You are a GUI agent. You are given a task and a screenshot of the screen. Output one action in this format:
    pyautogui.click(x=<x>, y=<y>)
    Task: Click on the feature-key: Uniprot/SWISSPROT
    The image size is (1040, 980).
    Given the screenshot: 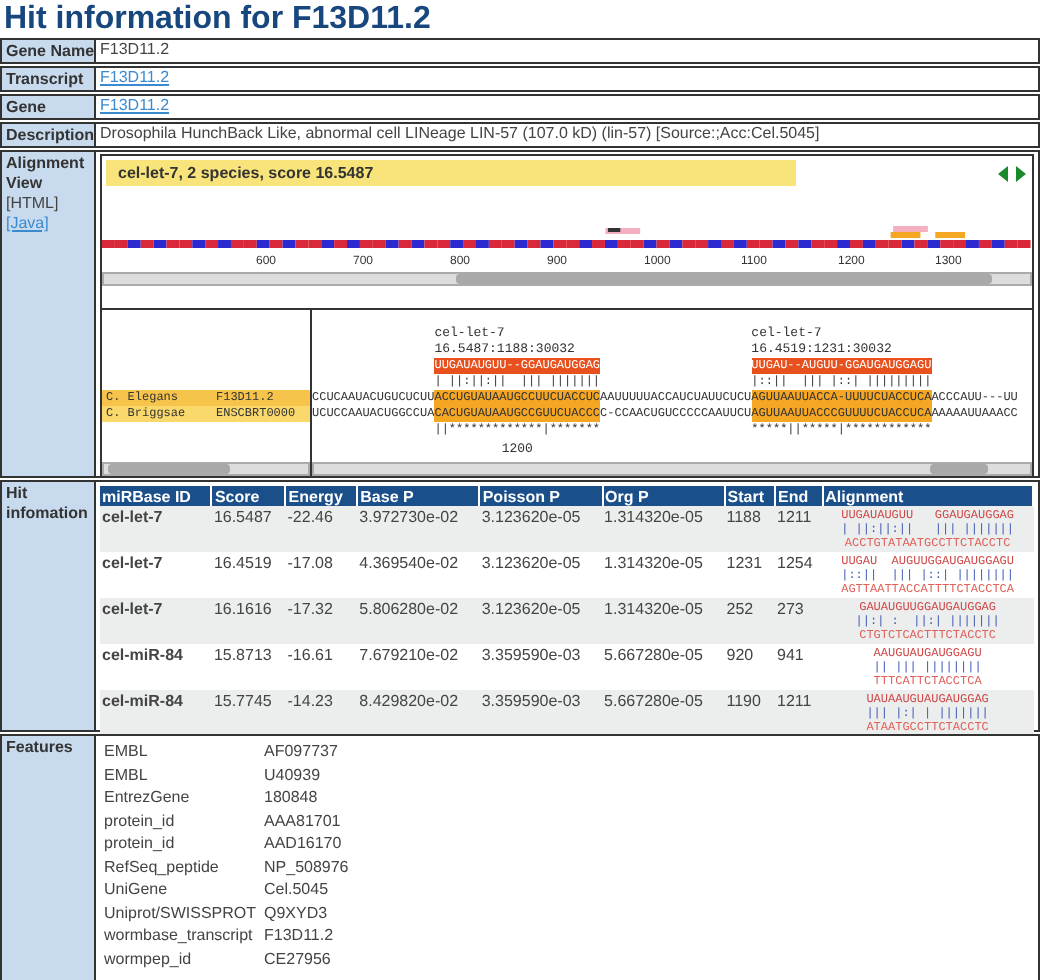 What is the action you would take?
    pyautogui.click(x=184, y=912)
    